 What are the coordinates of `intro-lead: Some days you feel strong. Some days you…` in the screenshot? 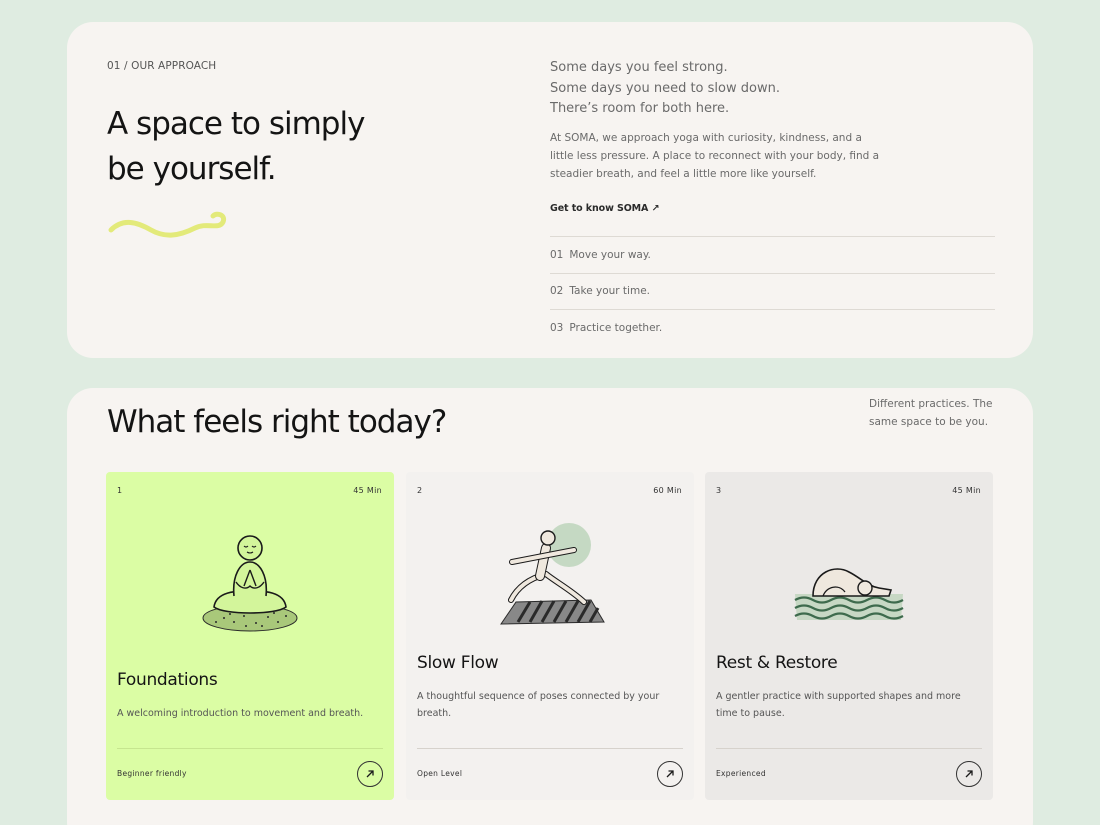 It's located at (710, 89).